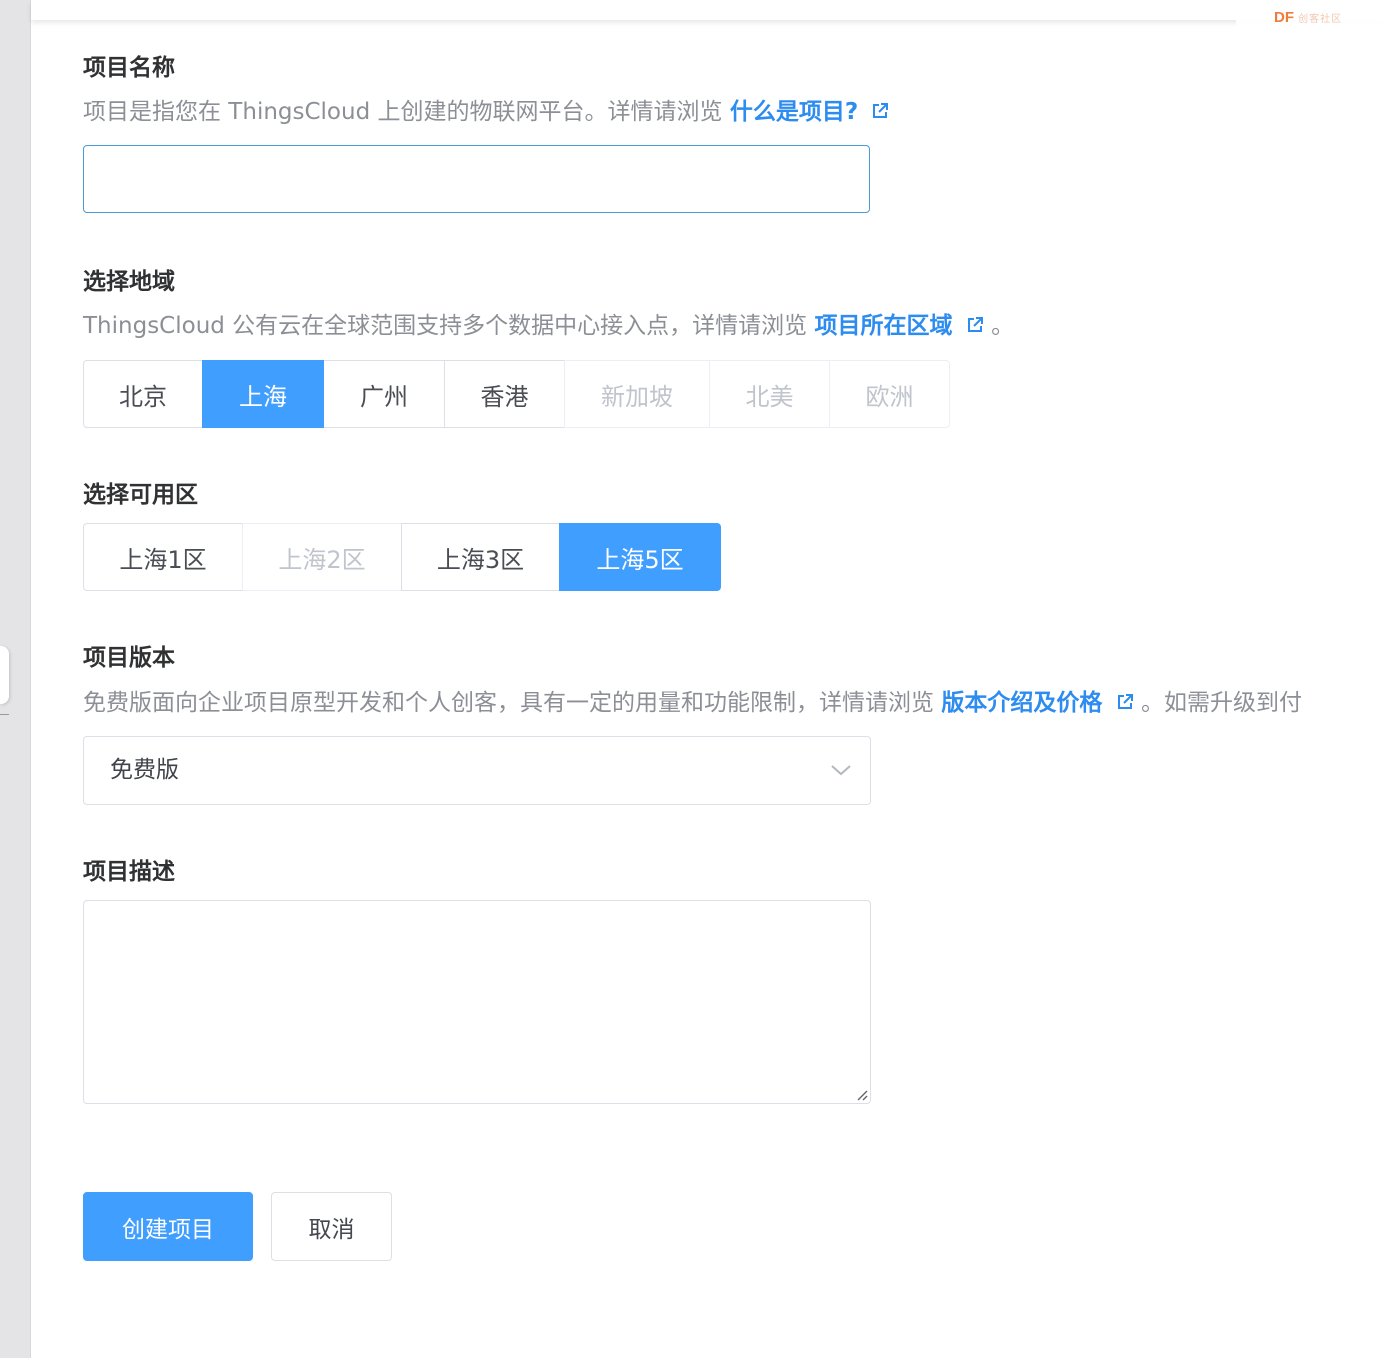  What do you see at coordinates (480, 557) in the screenshot?
I see `zone-option-3: 上海3区` at bounding box center [480, 557].